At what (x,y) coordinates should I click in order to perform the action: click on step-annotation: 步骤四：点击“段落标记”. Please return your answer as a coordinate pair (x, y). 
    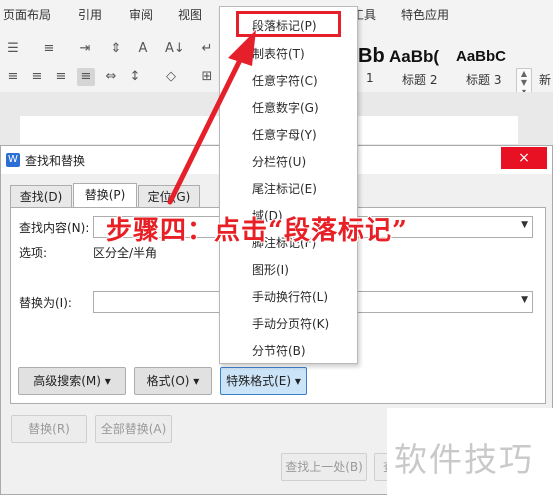
    Looking at the image, I should click on (257, 231).